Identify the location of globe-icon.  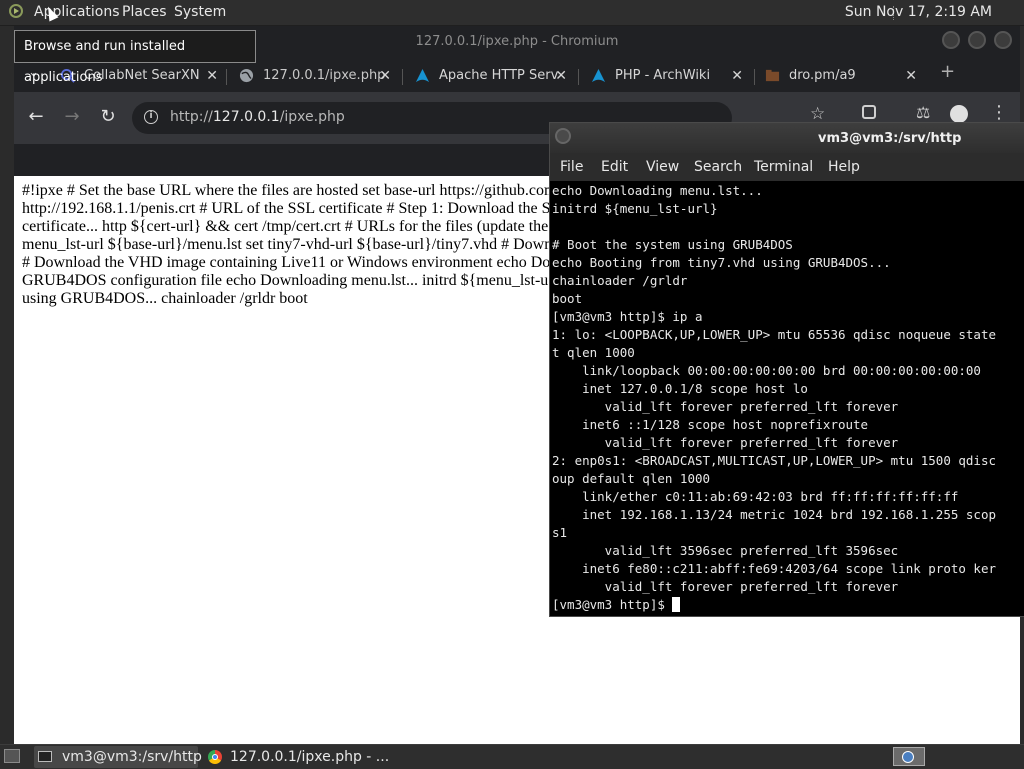
(246, 75).